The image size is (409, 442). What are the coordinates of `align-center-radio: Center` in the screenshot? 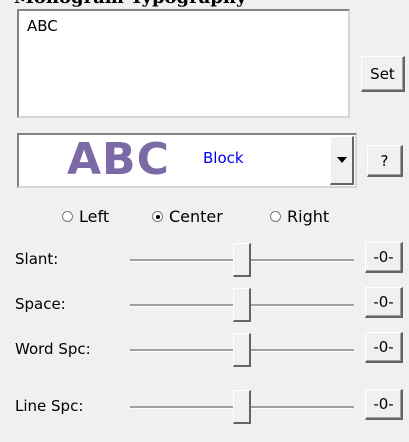 It's located at (187, 216).